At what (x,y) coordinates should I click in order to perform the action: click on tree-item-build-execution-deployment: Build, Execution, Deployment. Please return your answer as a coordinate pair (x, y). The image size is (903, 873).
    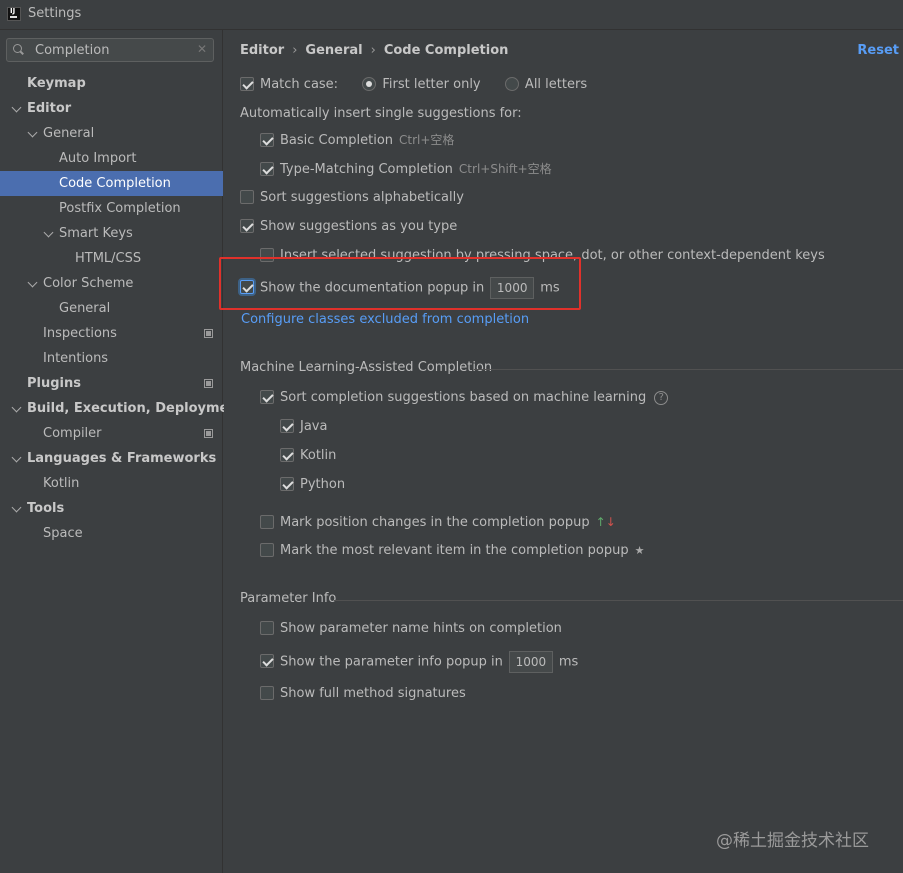
    Looking at the image, I should click on (122, 408).